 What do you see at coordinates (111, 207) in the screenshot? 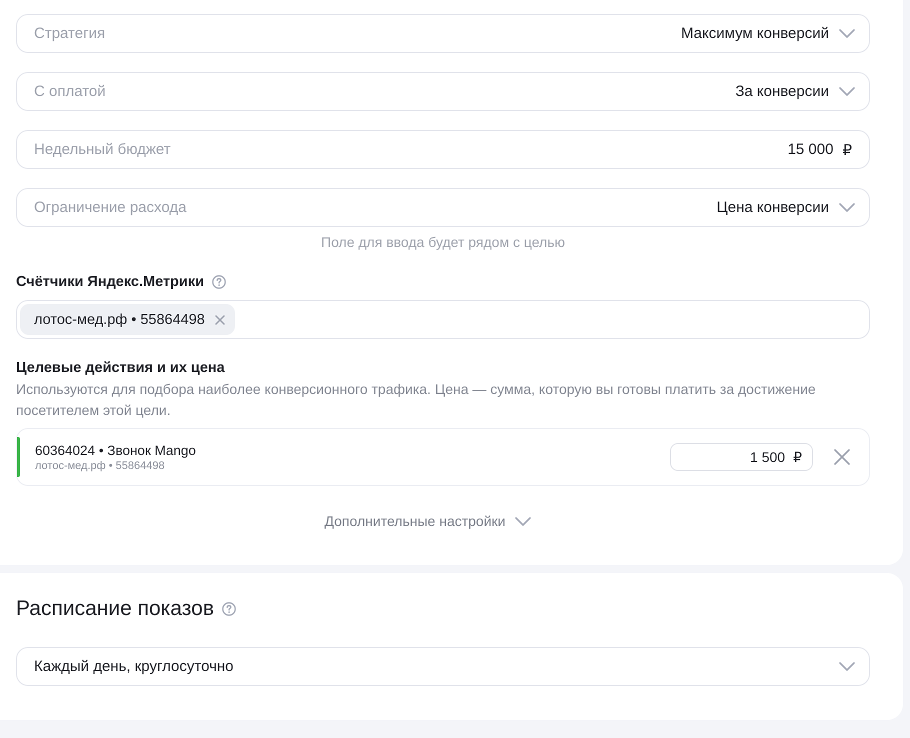
I see `field-label: Ограничение расхода` at bounding box center [111, 207].